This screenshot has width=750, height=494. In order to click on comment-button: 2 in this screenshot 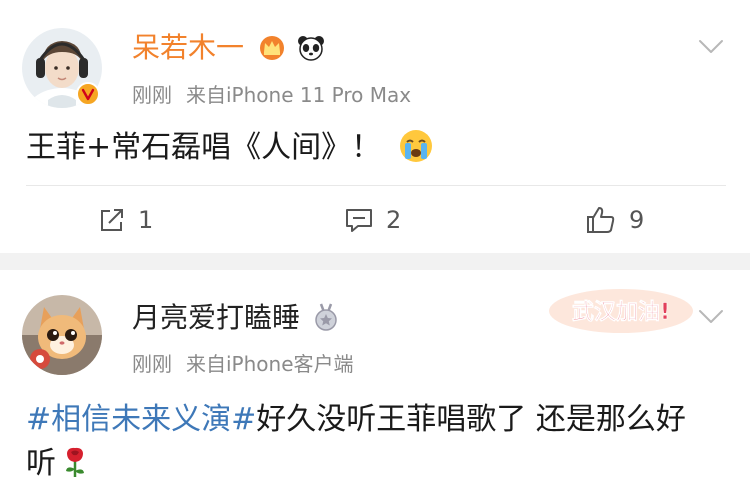, I will do `click(372, 220)`.